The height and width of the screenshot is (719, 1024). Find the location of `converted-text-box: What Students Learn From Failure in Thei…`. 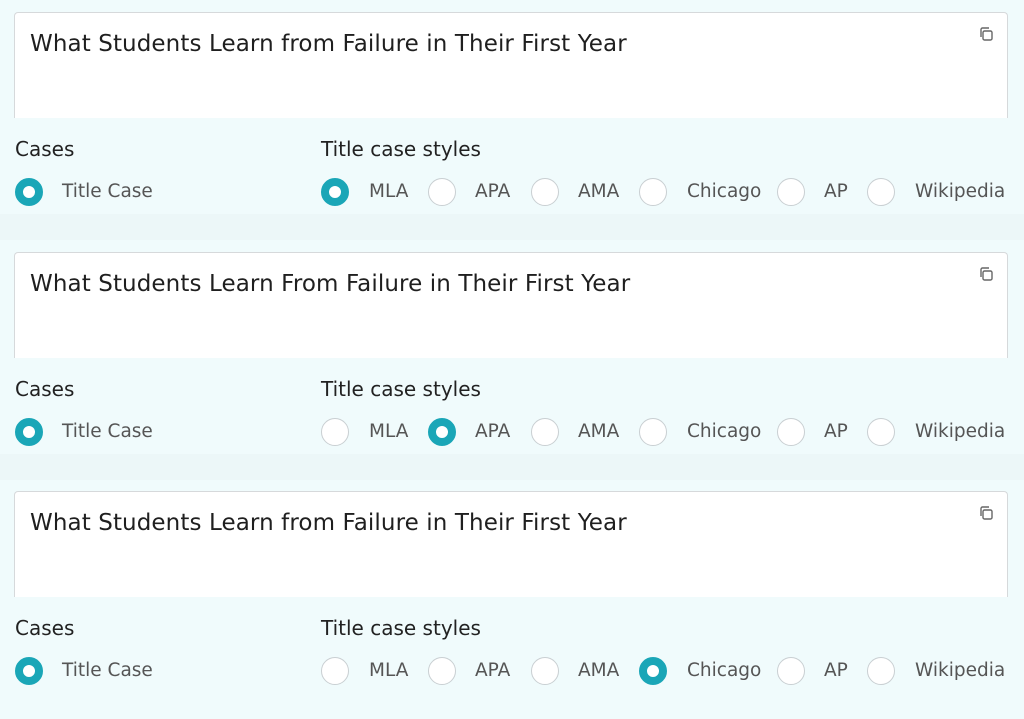

converted-text-box: What Students Learn From Failure in Thei… is located at coordinates (511, 305).